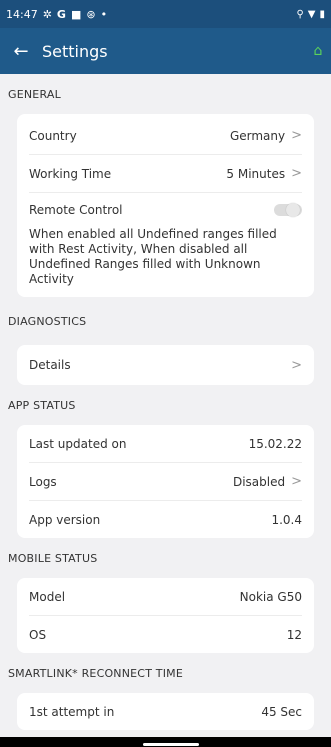  What do you see at coordinates (165, 597) in the screenshot?
I see `model-row: Model Nokia G50` at bounding box center [165, 597].